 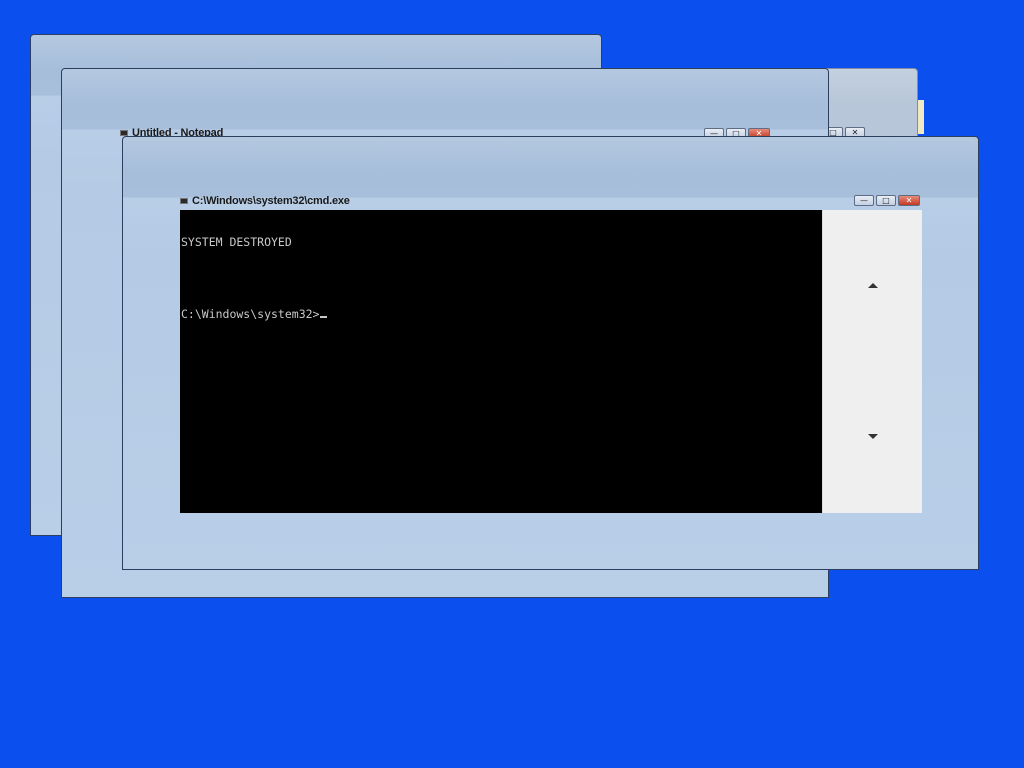 I want to click on minimize-button: —, so click(x=864, y=200).